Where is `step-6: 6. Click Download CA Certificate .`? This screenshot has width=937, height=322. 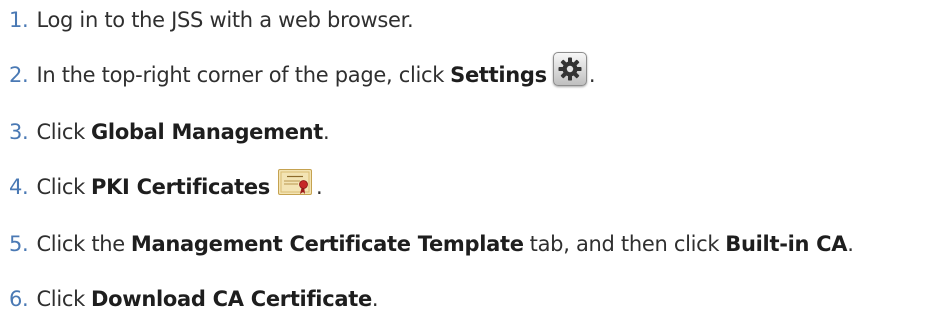 step-6: 6. Click Download CA Certificate . is located at coordinates (194, 299).